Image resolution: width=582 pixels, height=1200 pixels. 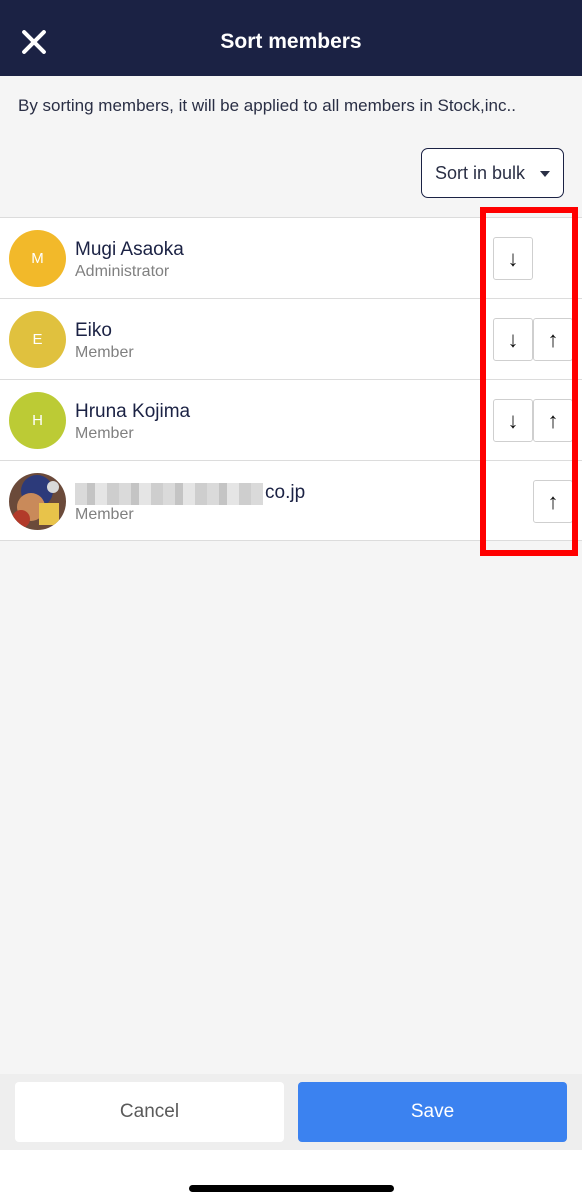 I want to click on home-area, so click(x=291, y=1175).